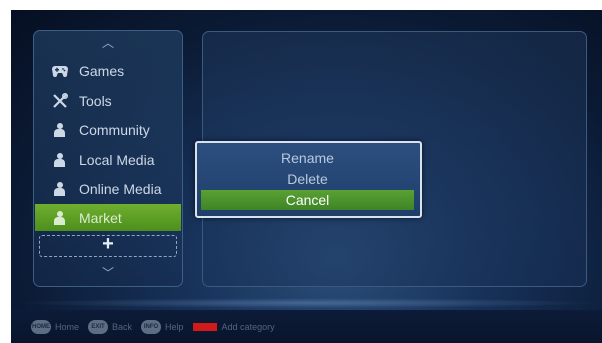  I want to click on delete-option: Delete, so click(307, 179).